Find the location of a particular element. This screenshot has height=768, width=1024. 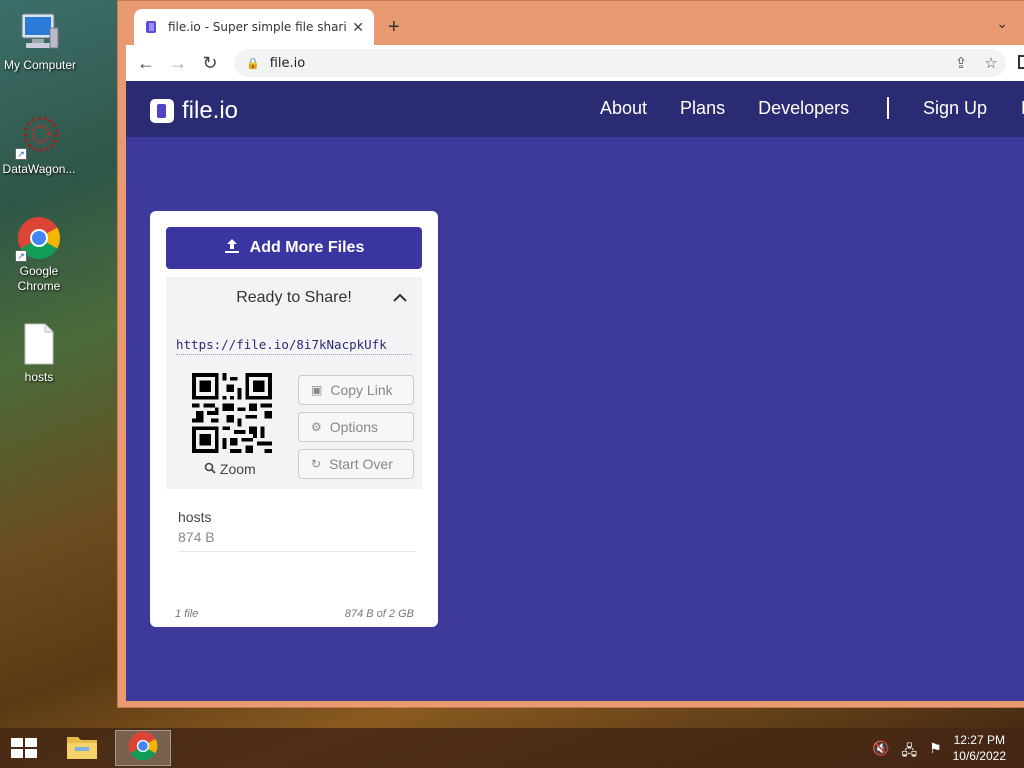

desktop-icon-google-chrome: ↗ Google Chrome is located at coordinates (39, 255).